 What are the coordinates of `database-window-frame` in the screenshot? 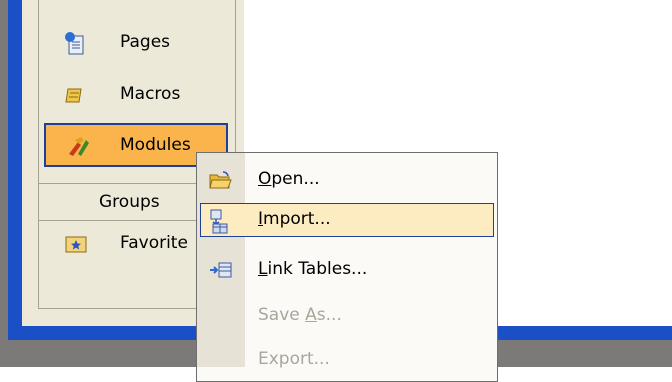 It's located at (15, 170).